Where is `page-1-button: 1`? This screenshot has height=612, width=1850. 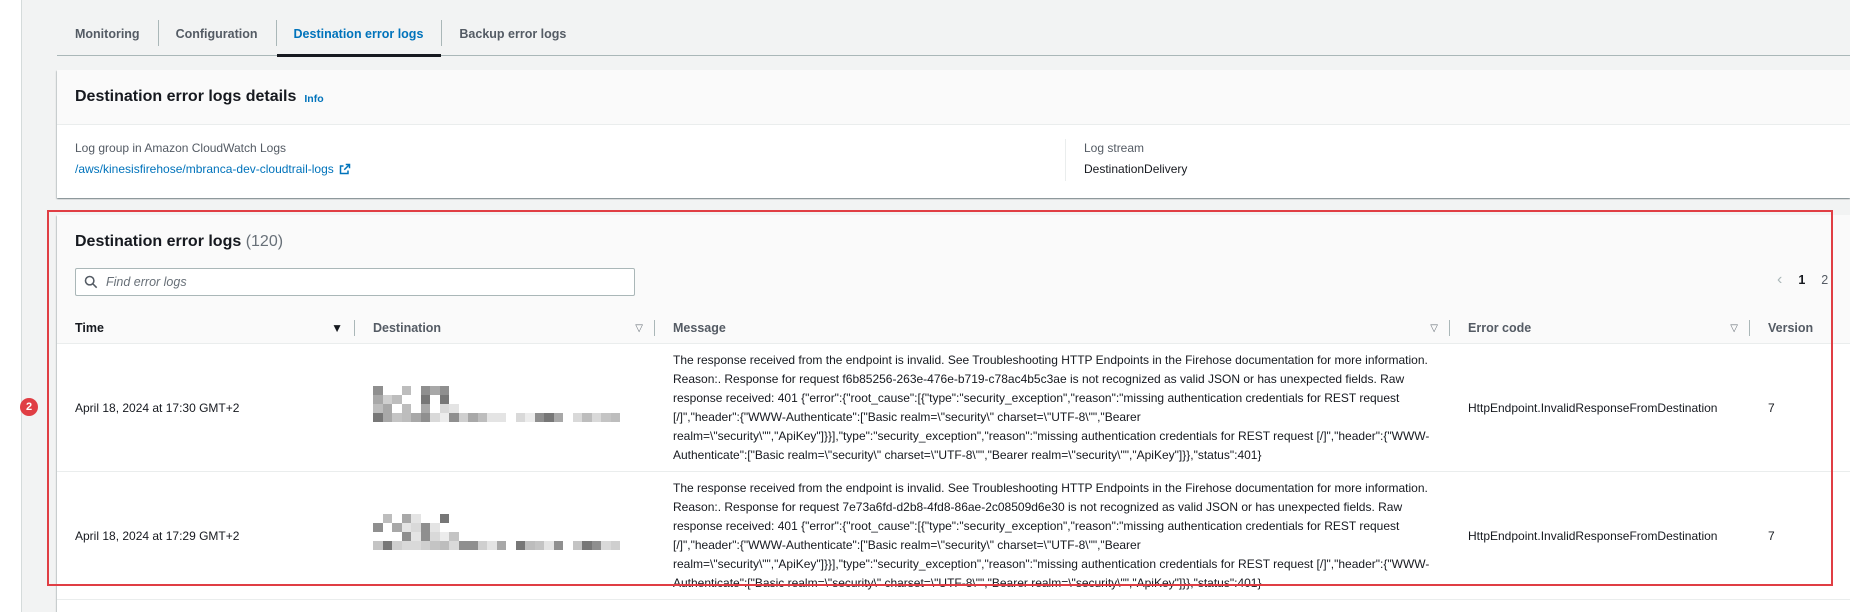 page-1-button: 1 is located at coordinates (1801, 280).